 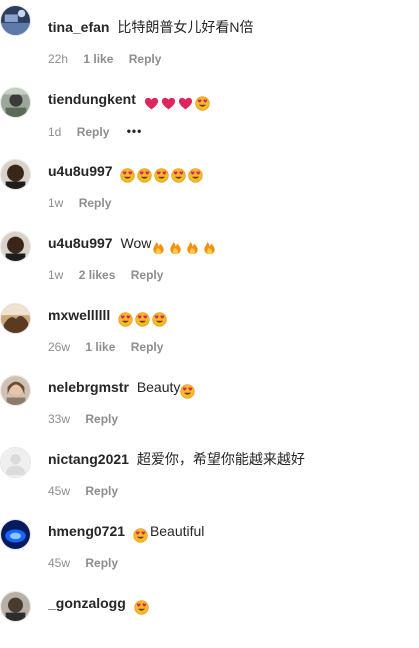 I want to click on comment-item: tina_efan 比特朗普女儿好看N倍 22h 1 like Reply, so click(x=209, y=36).